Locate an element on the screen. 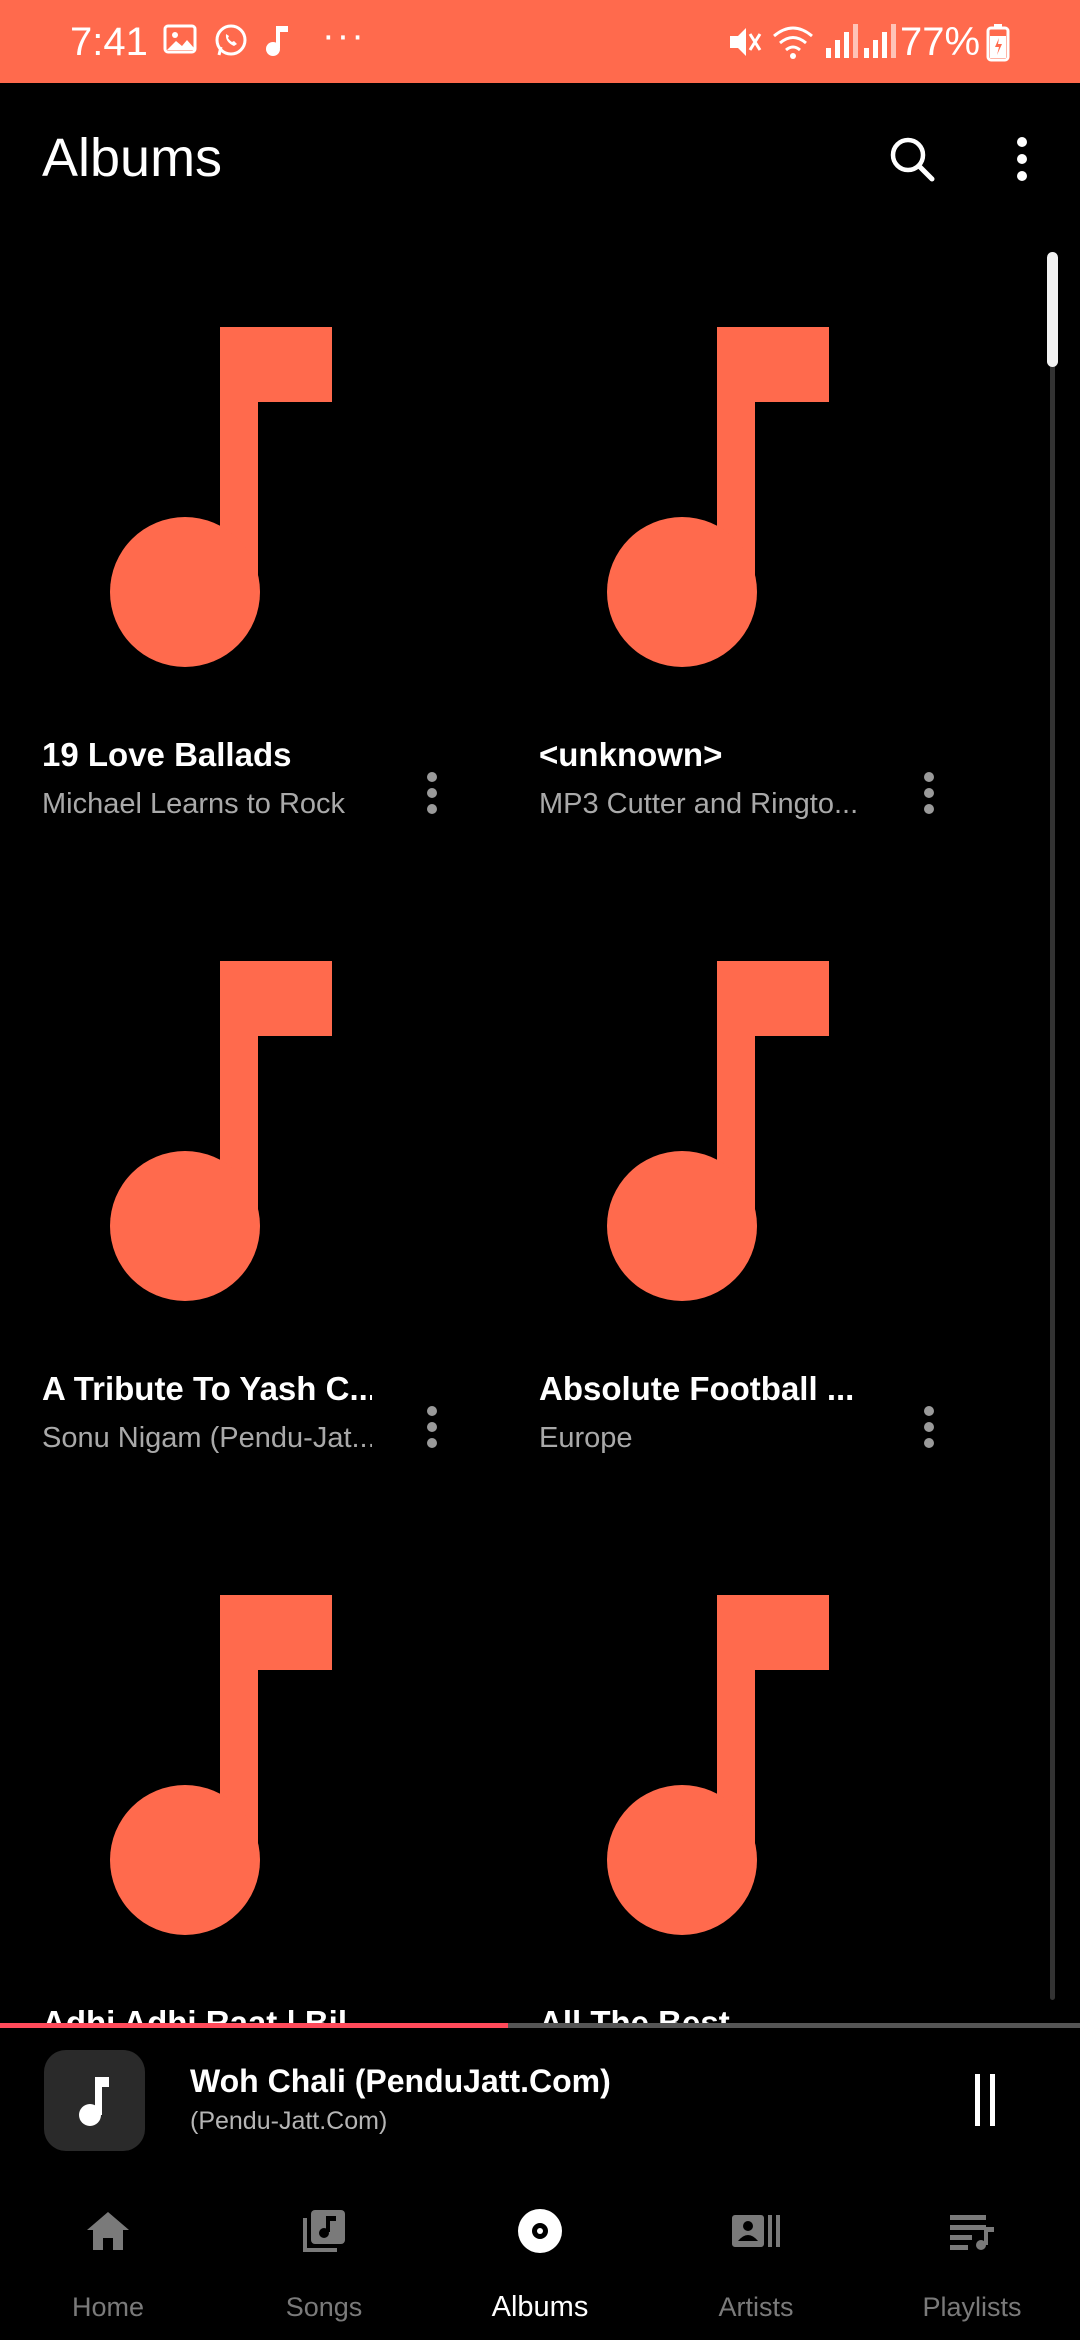  scrollbar-thumb is located at coordinates (1052, 309).